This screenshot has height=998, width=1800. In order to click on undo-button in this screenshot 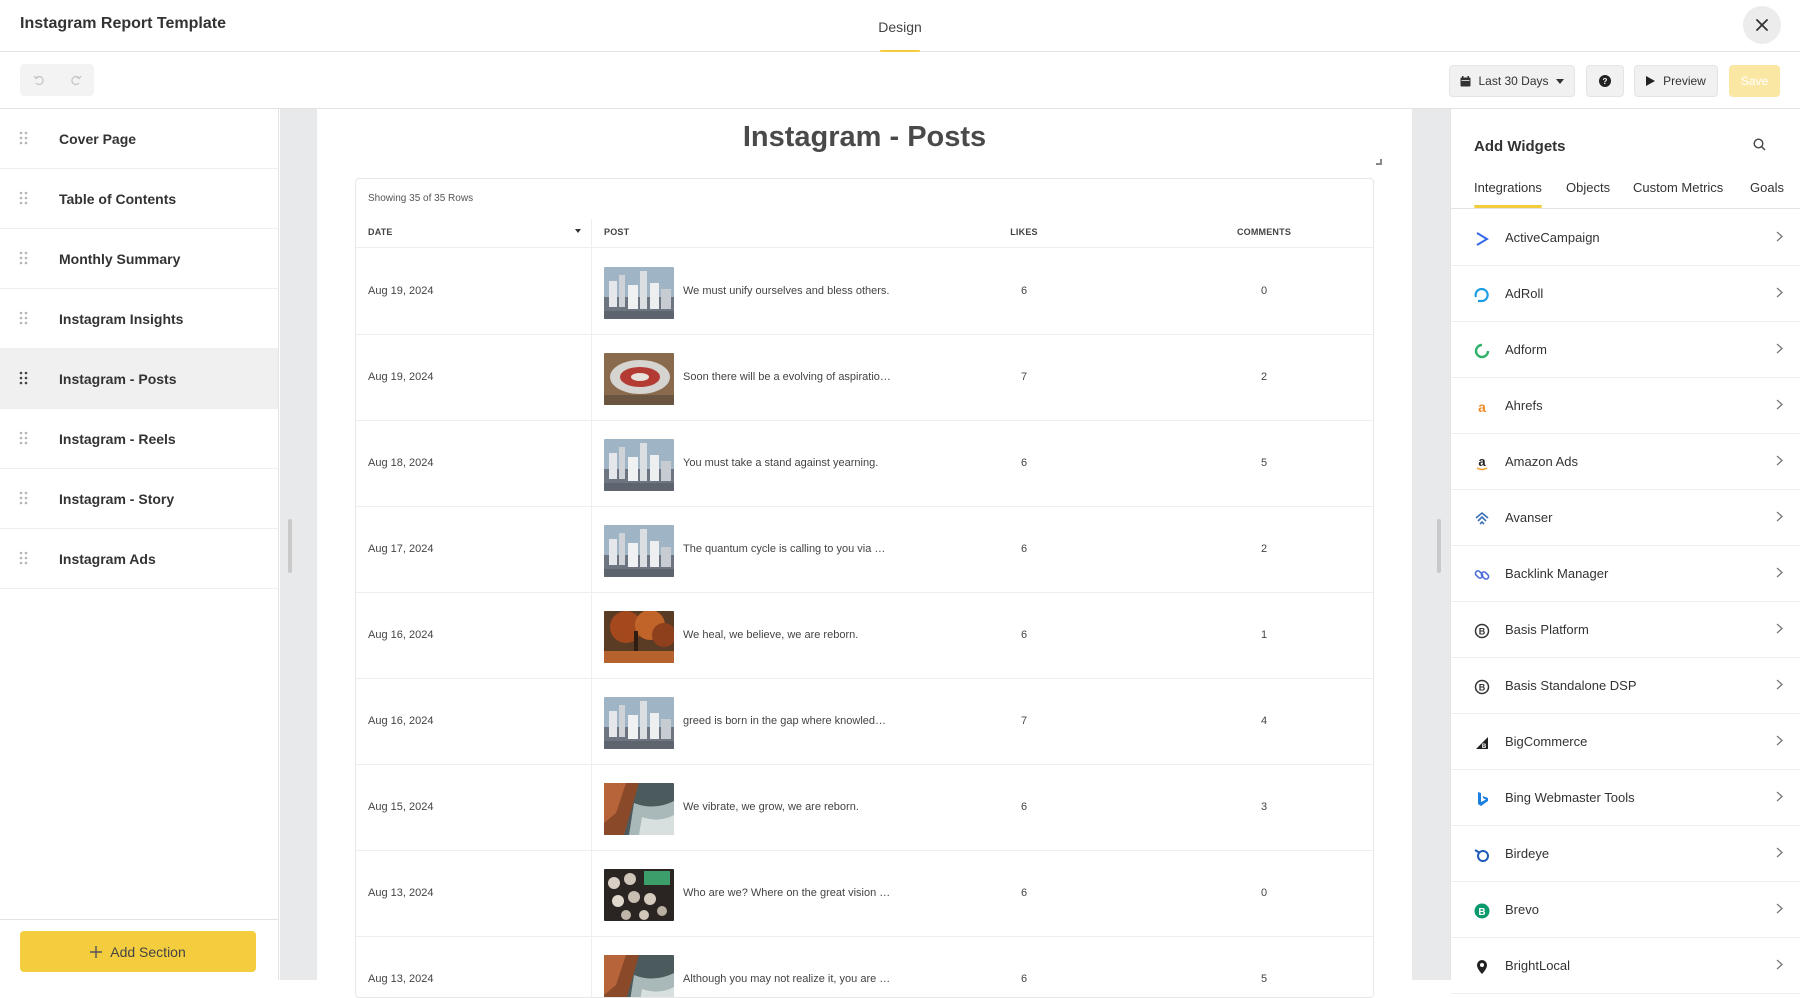, I will do `click(38, 80)`.